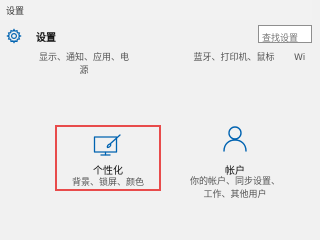 This screenshot has height=240, width=320. I want to click on category-row-top: 显示、通知、应用、电 源 蓝牙、打印机、鼠标 Wi, so click(156, 67).